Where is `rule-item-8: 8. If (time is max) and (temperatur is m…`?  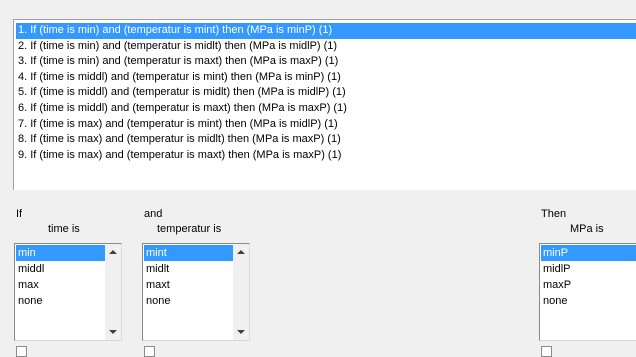
rule-item-8: 8. If (time is max) and (temperatur is m… is located at coordinates (326, 140).